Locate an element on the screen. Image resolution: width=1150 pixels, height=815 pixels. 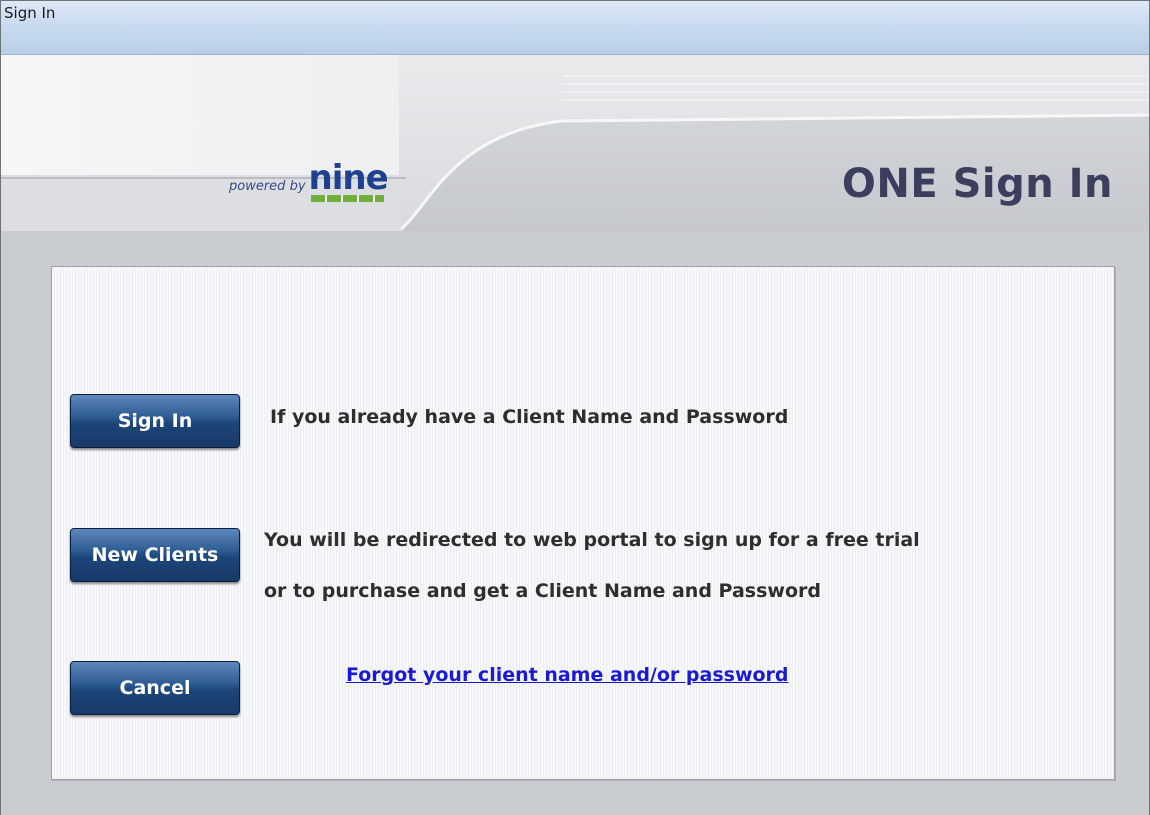
nine-logo: nine is located at coordinates (349, 180).